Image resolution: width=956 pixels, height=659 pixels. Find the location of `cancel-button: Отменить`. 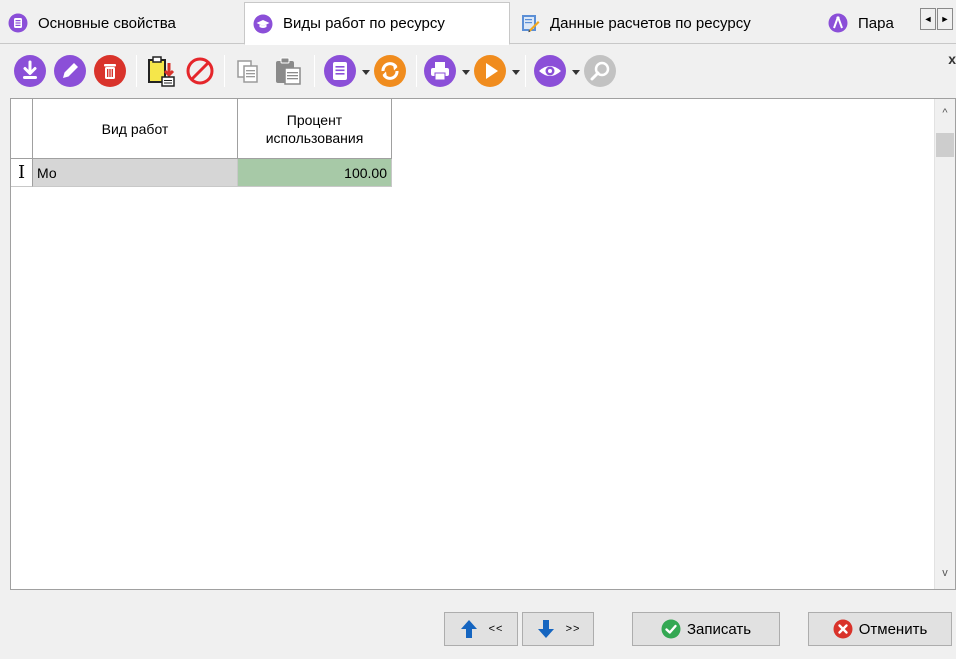

cancel-button: Отменить is located at coordinates (880, 629).